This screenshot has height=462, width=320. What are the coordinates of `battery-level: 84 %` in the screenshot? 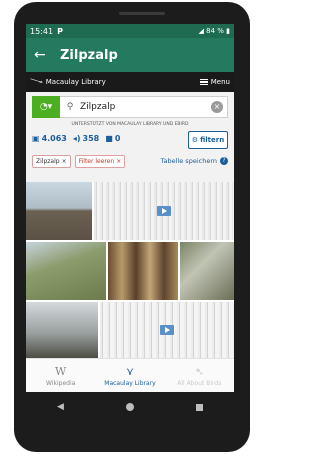 It's located at (215, 31).